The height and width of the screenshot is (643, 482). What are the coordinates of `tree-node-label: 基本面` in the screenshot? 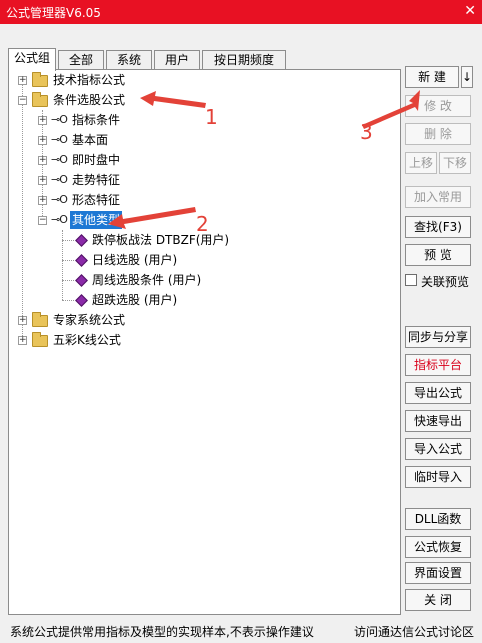 It's located at (90, 140).